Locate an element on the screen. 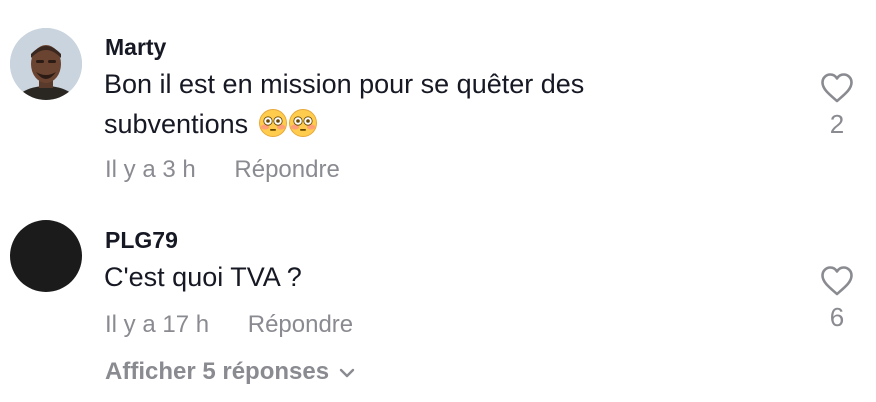  comment-timestamp: Il y a 17 h is located at coordinates (157, 324).